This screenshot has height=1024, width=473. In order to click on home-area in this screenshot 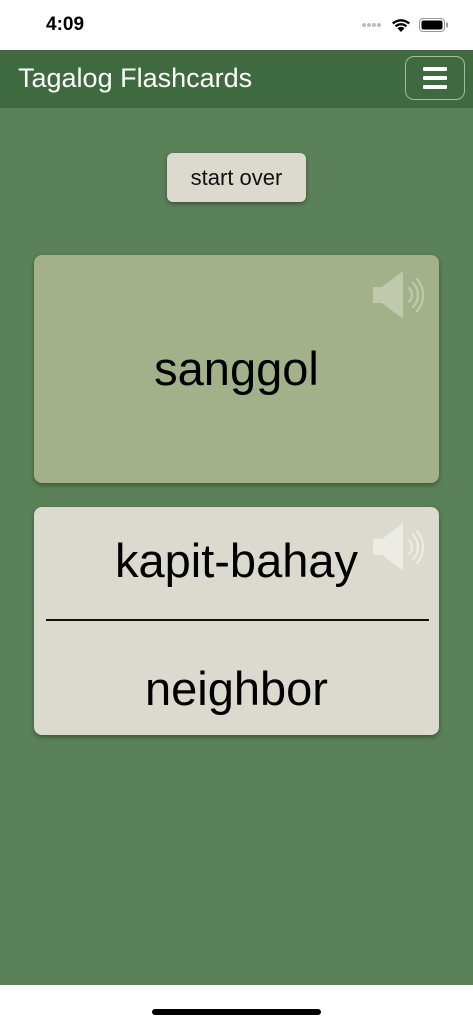, I will do `click(236, 1004)`.